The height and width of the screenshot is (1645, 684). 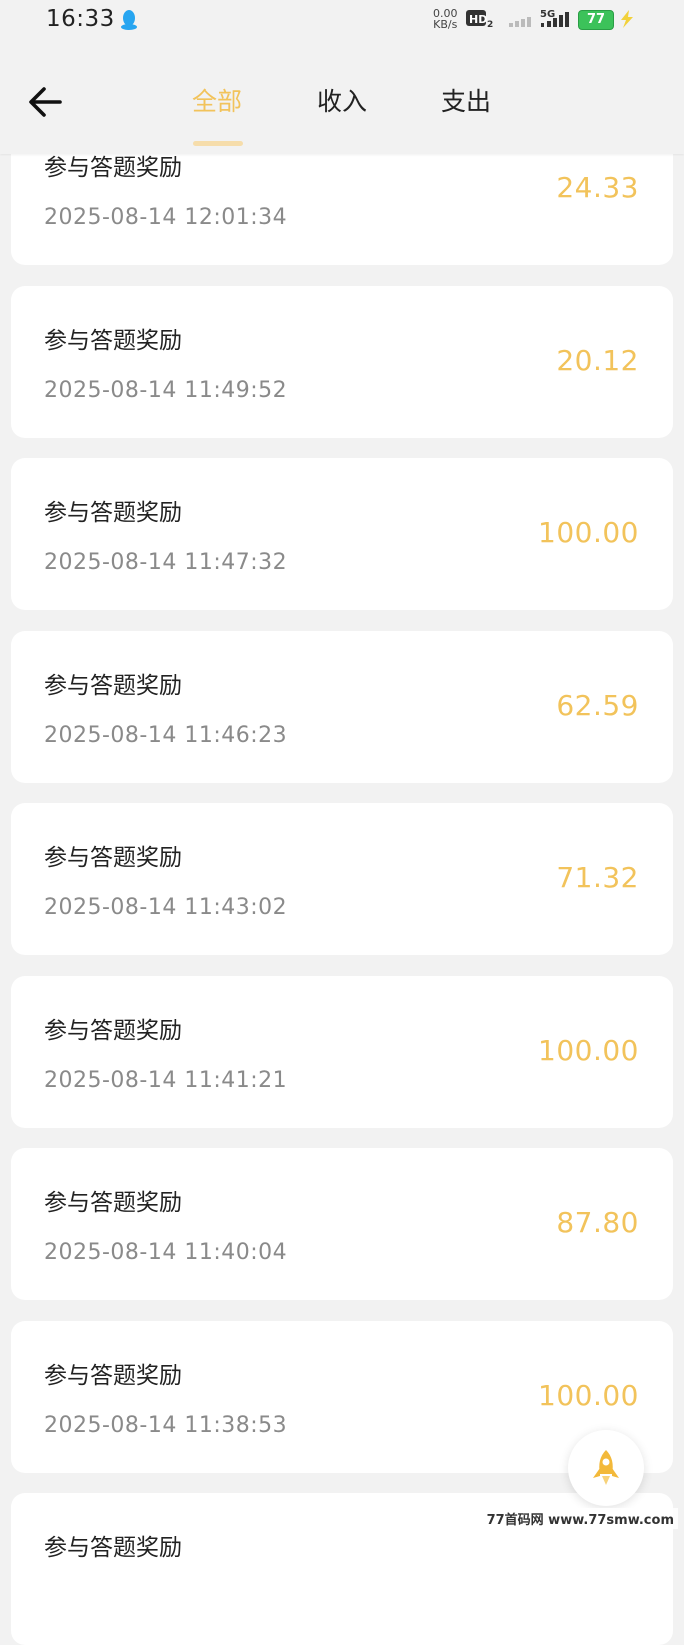 I want to click on signal-icon, so click(x=520, y=22).